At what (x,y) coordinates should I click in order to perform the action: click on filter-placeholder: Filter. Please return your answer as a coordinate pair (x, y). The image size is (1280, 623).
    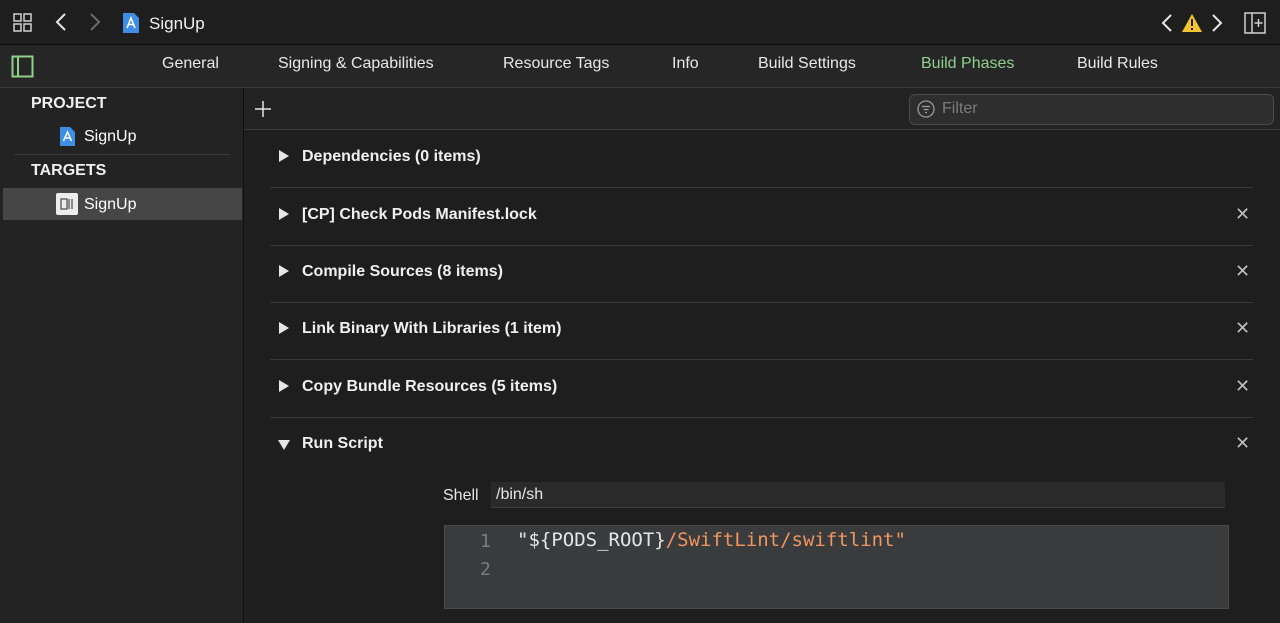
    Looking at the image, I should click on (960, 108).